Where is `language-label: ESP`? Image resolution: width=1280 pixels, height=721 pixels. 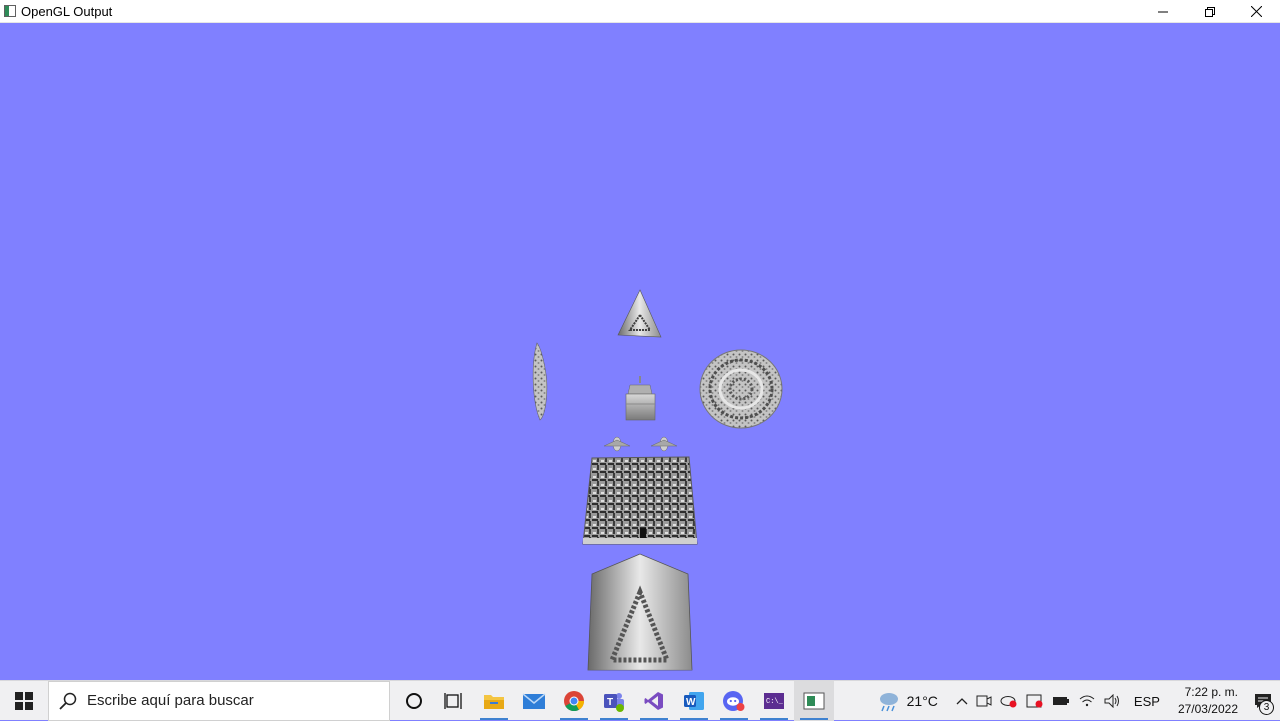
language-label: ESP is located at coordinates (1146, 701).